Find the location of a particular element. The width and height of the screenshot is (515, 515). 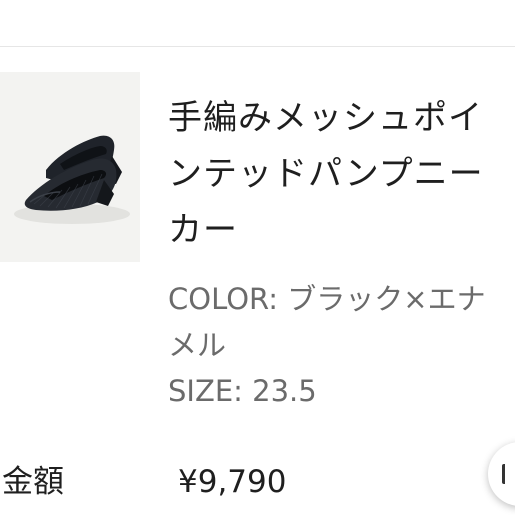

top-divider is located at coordinates (257, 46).